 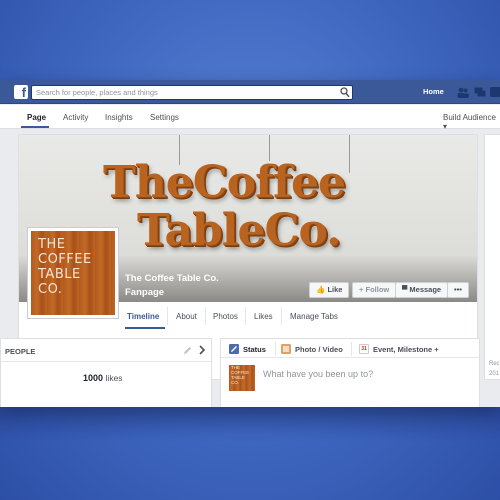 What do you see at coordinates (119, 117) in the screenshot?
I see `nav-insights: Insights` at bounding box center [119, 117].